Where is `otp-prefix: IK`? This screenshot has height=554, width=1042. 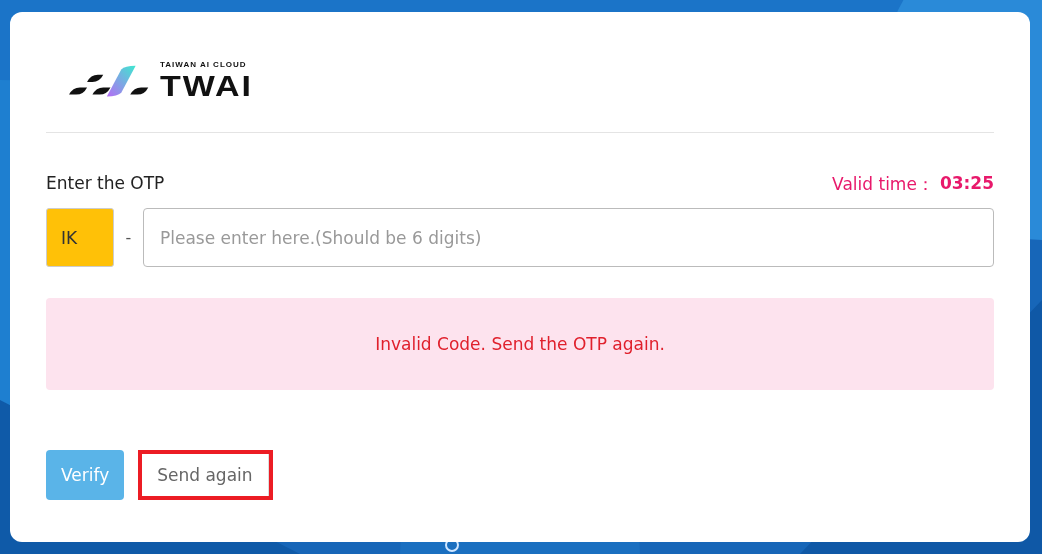 otp-prefix: IK is located at coordinates (80, 237).